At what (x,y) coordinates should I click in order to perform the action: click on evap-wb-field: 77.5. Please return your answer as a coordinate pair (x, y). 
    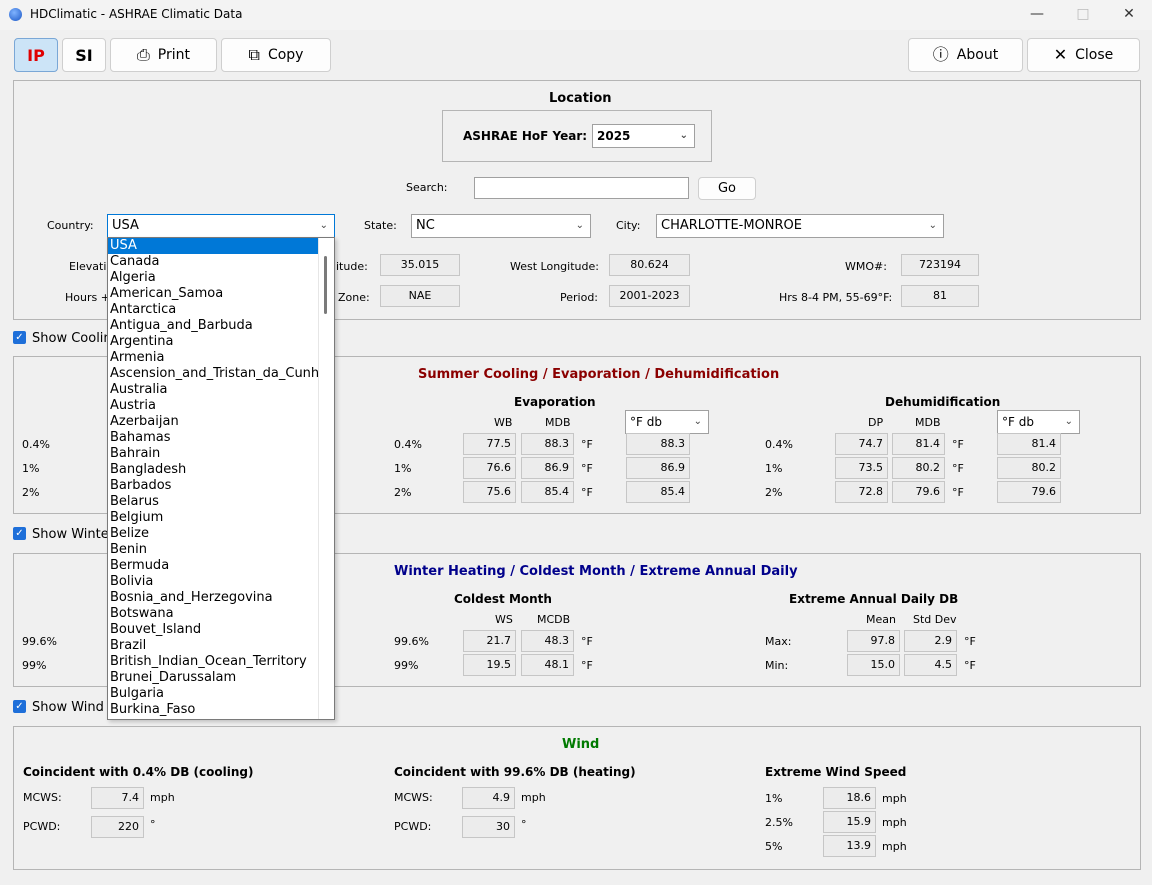
    Looking at the image, I should click on (489, 444).